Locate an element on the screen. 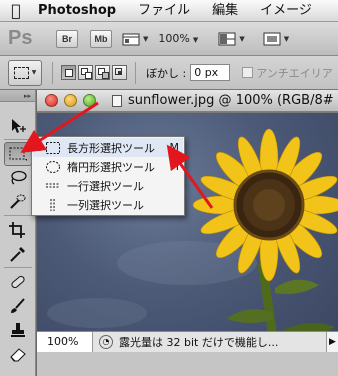  zoom-window-icon is located at coordinates (89, 100).